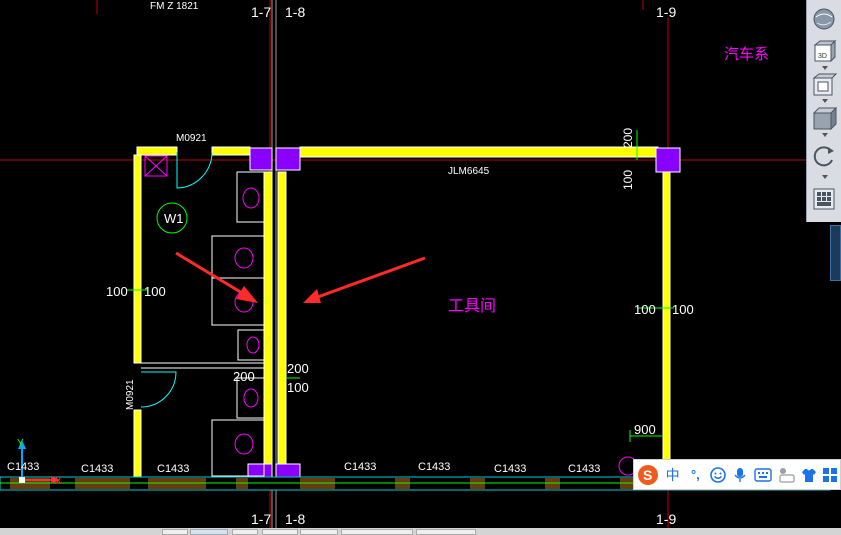 The width and height of the screenshot is (841, 535). Describe the element at coordinates (740, 475) in the screenshot. I see `mic-icon` at that location.